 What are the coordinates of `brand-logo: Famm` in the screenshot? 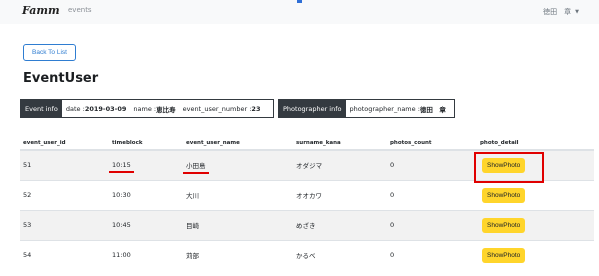 It's located at (41, 10).